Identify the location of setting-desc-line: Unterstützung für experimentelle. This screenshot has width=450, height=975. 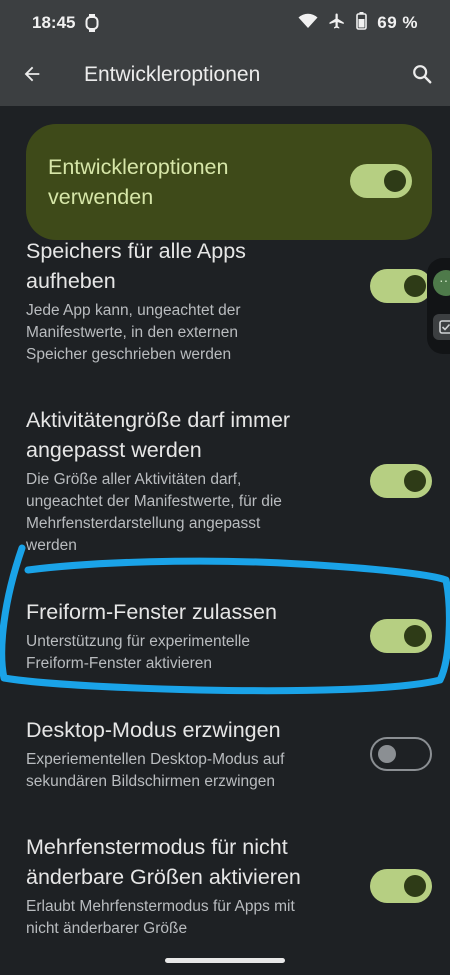
(138, 641).